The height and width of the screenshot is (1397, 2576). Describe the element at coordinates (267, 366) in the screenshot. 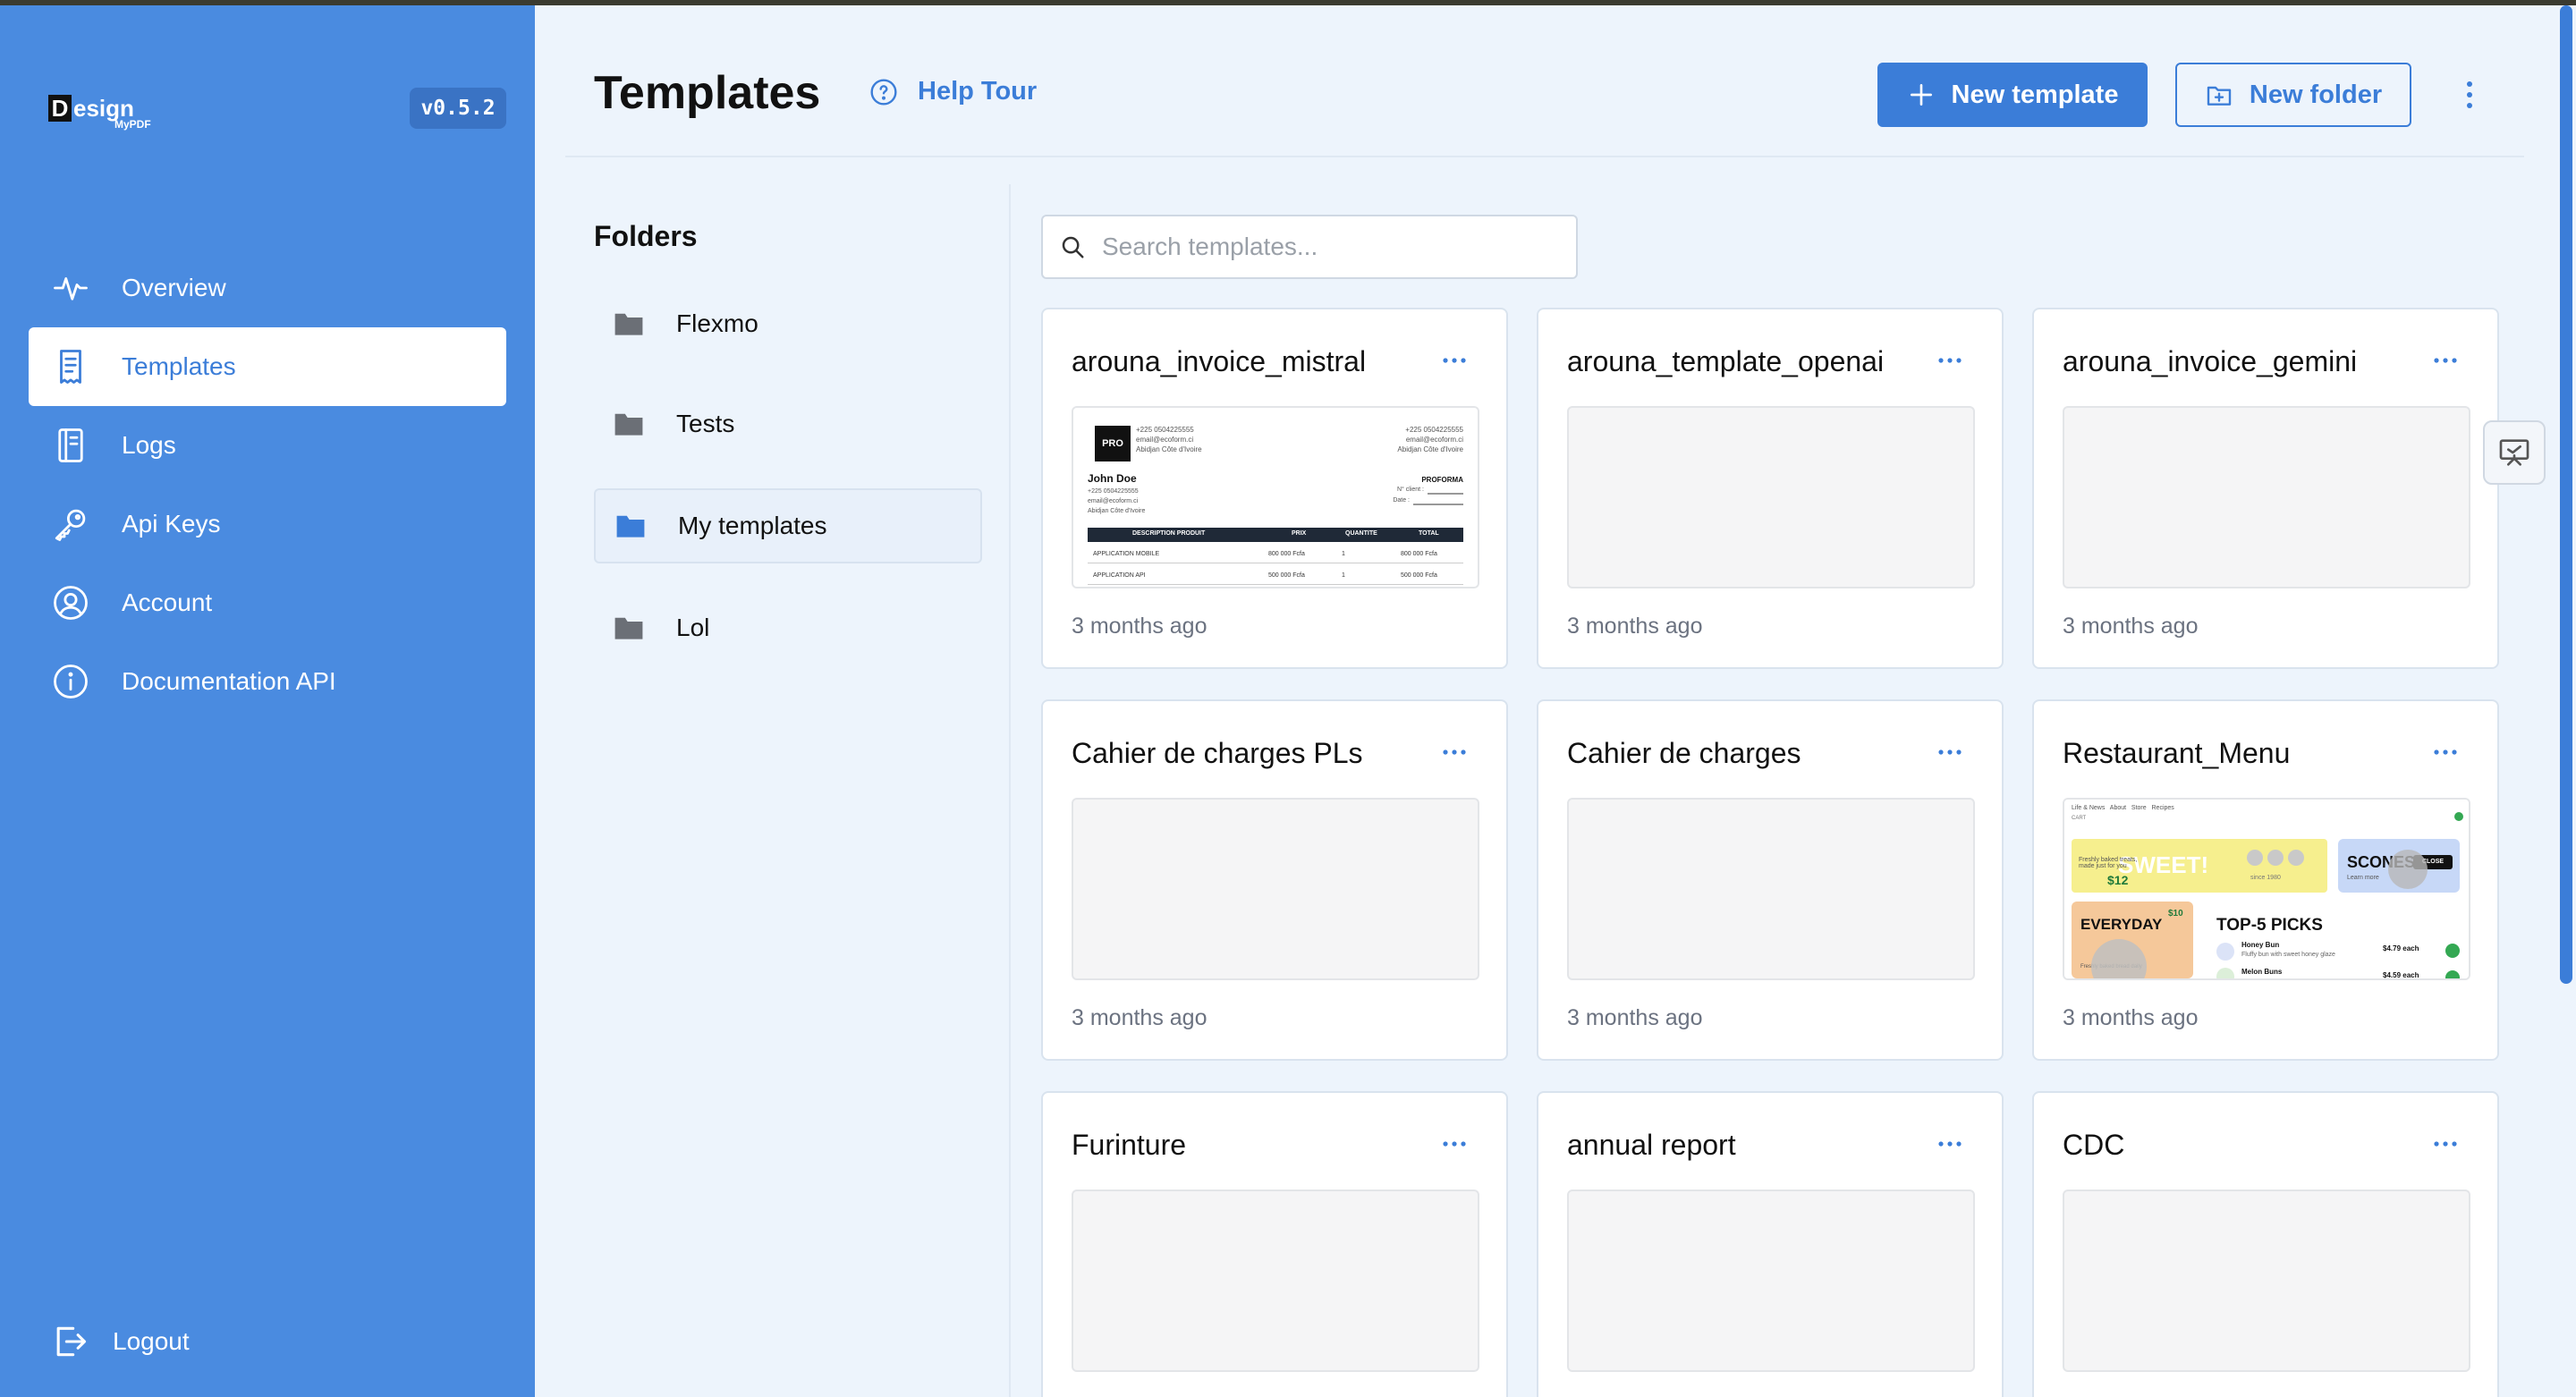

I see `sidebar-item-templates: Templates` at that location.